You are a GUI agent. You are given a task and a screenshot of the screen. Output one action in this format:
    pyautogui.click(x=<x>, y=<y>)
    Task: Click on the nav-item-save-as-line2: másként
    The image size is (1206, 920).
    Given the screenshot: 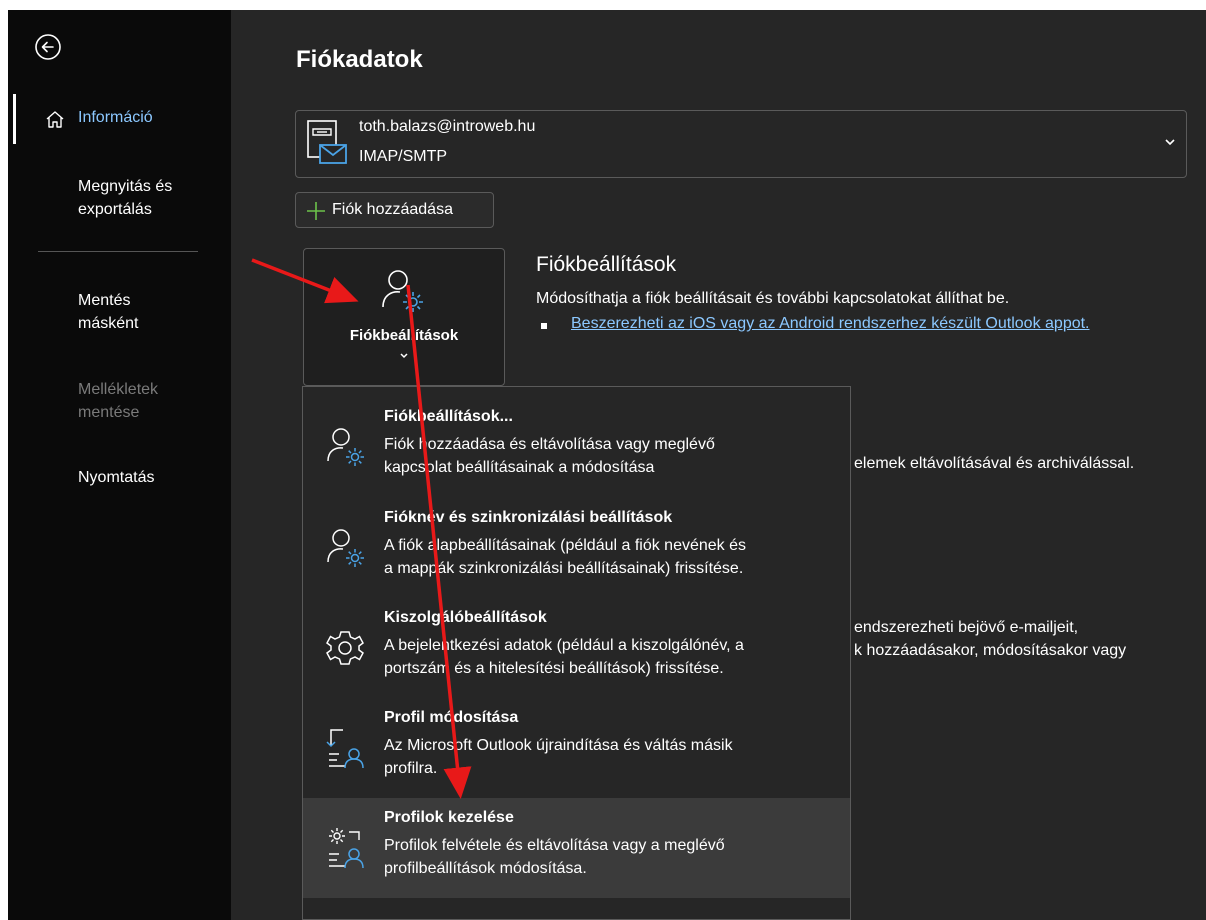 What is the action you would take?
    pyautogui.click(x=108, y=323)
    